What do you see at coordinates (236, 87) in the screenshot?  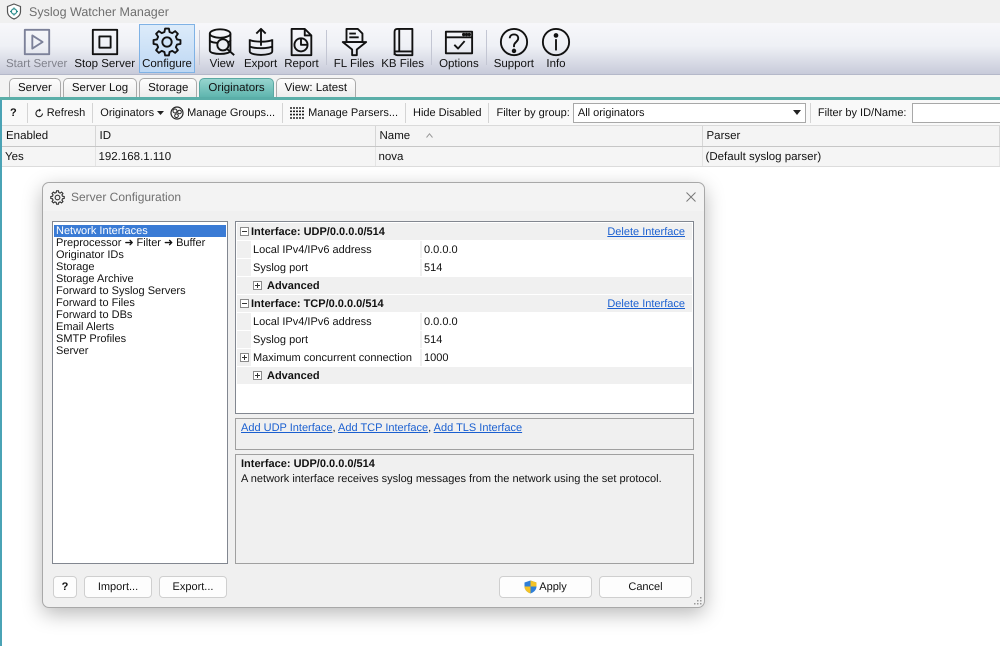 I see `tab: Originators` at bounding box center [236, 87].